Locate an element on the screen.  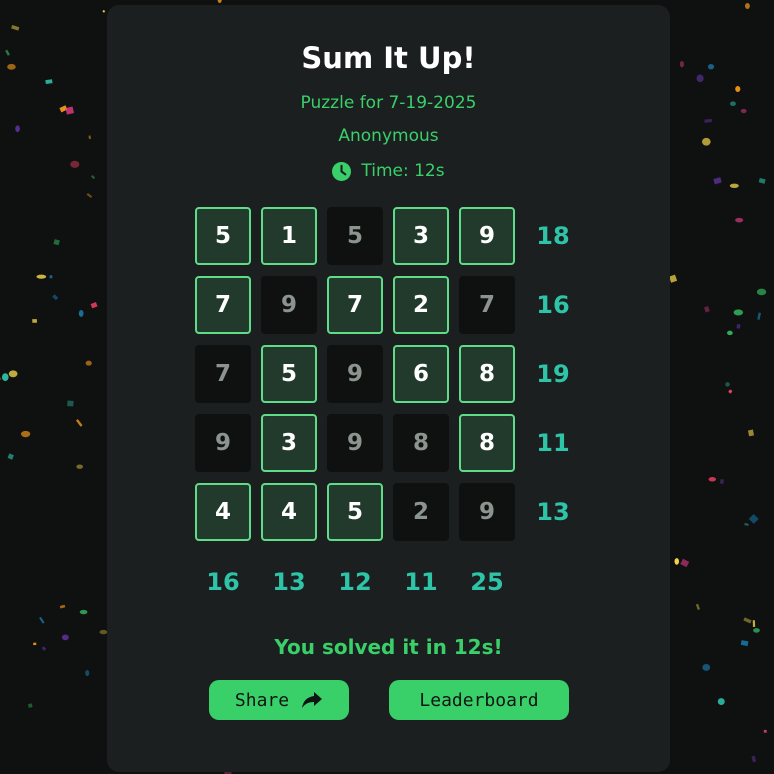
share-button: Share is located at coordinates (279, 700).